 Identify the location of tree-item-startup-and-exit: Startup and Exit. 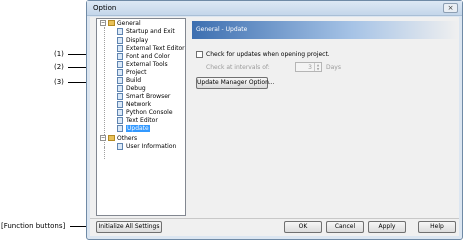
(146, 31).